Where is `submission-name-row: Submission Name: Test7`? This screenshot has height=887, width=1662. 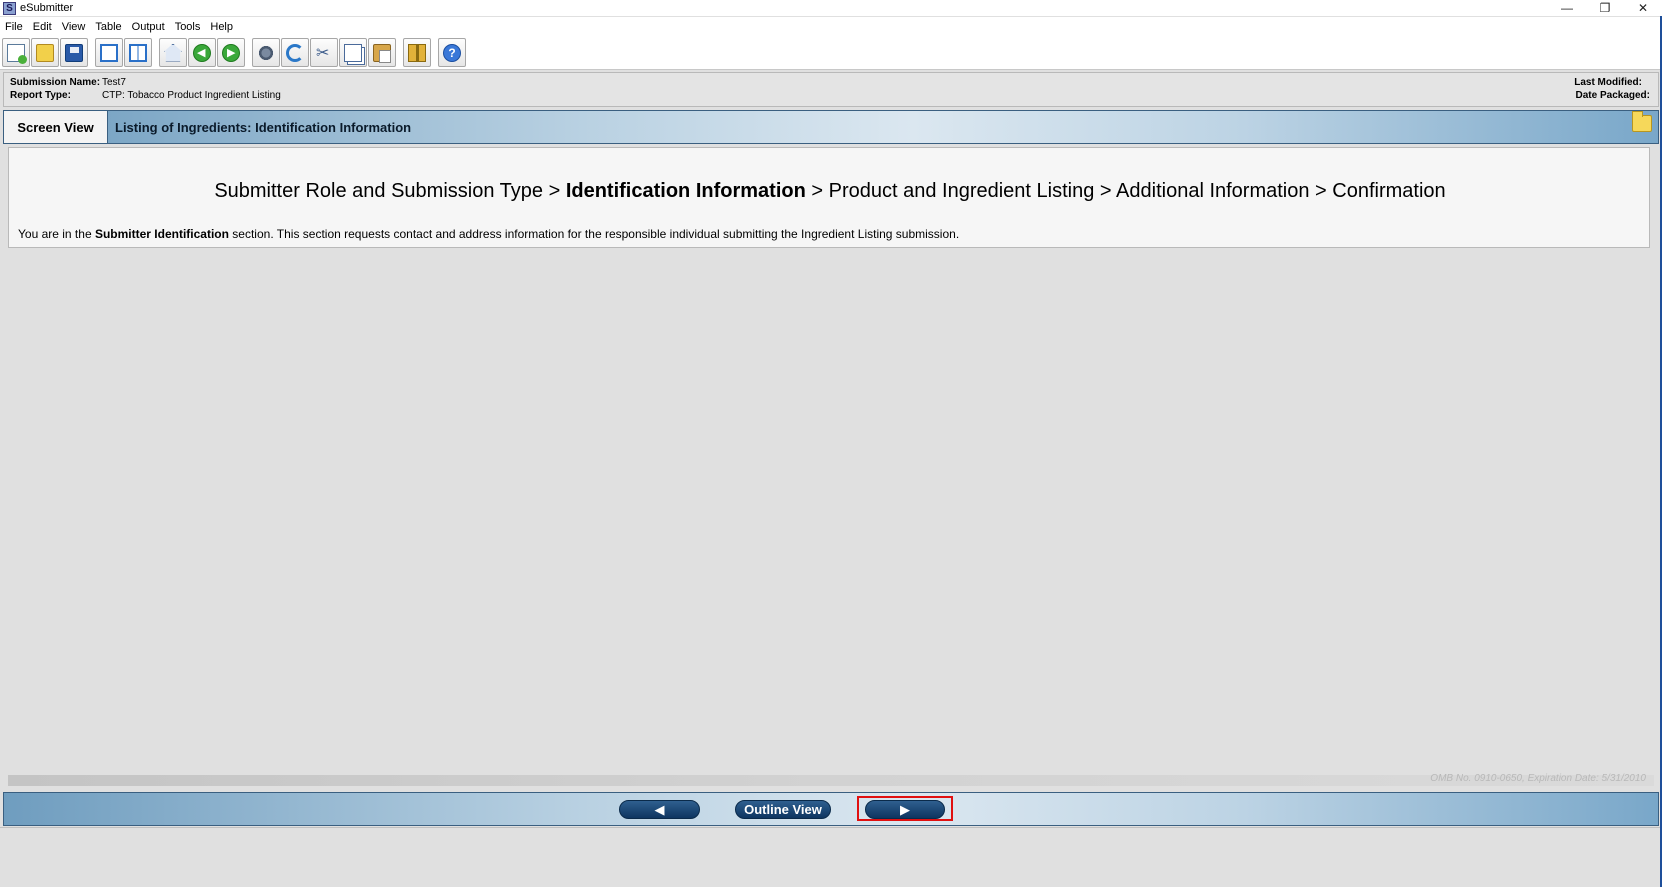
submission-name-row: Submission Name: Test7 is located at coordinates (68, 82).